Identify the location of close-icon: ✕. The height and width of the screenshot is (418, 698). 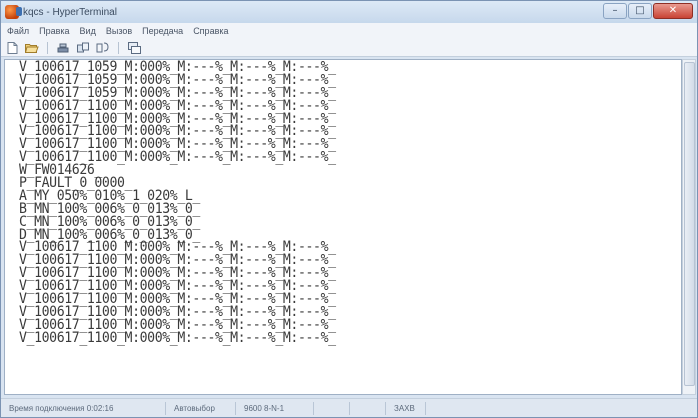
(673, 10).